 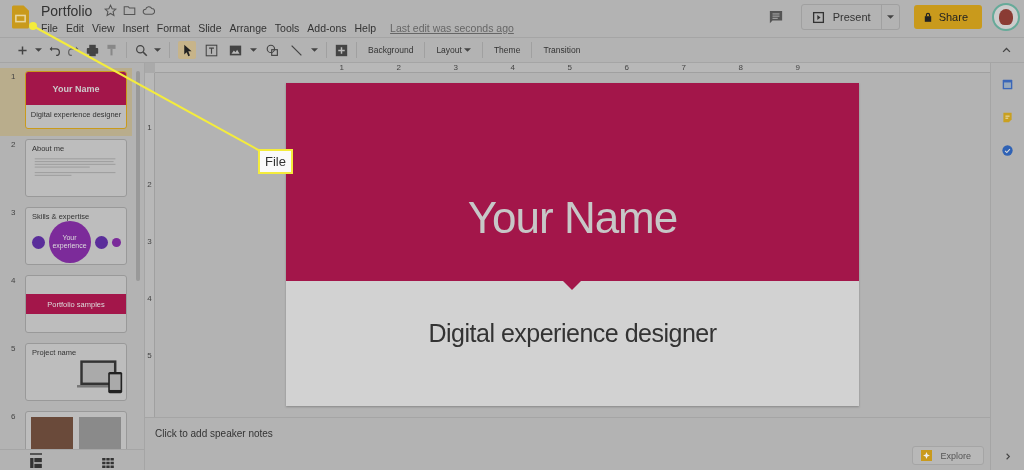 What do you see at coordinates (13, 280) in the screenshot?
I see `slide-number: 4` at bounding box center [13, 280].